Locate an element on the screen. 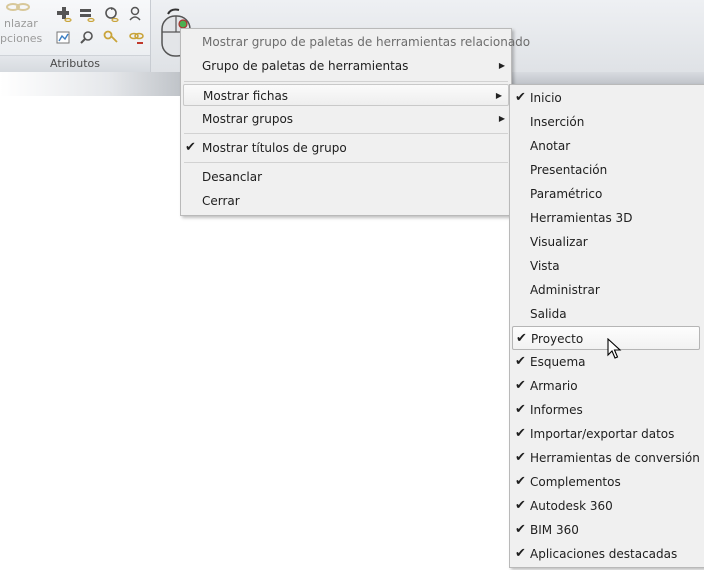 The height and width of the screenshot is (570, 704). submenu-item: ✔ Autodesk 360 is located at coordinates (607, 506).